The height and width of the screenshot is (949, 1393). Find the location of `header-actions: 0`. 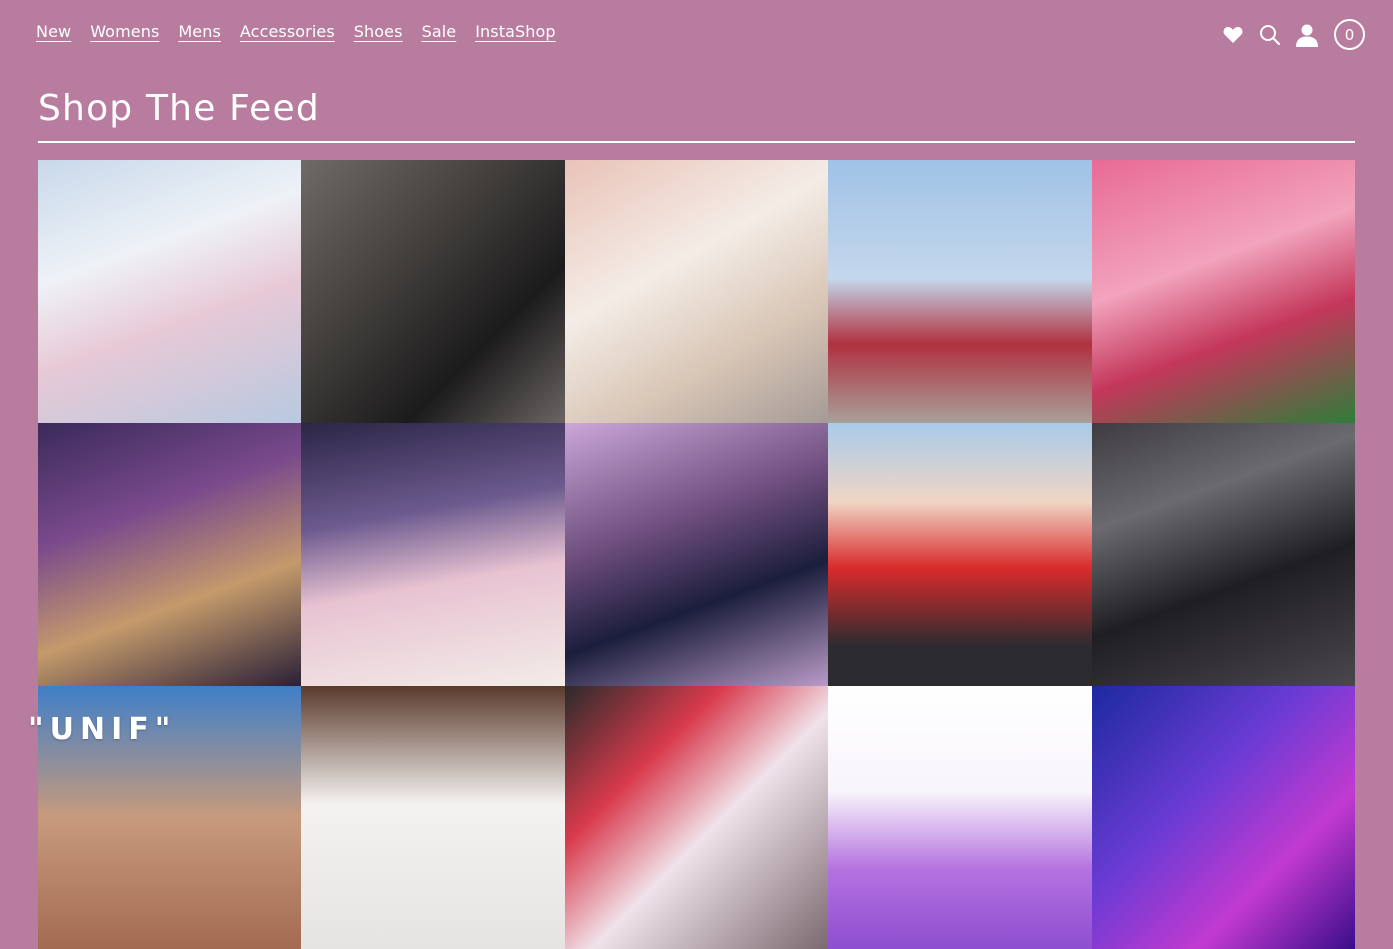

header-actions: 0 is located at coordinates (1293, 34).